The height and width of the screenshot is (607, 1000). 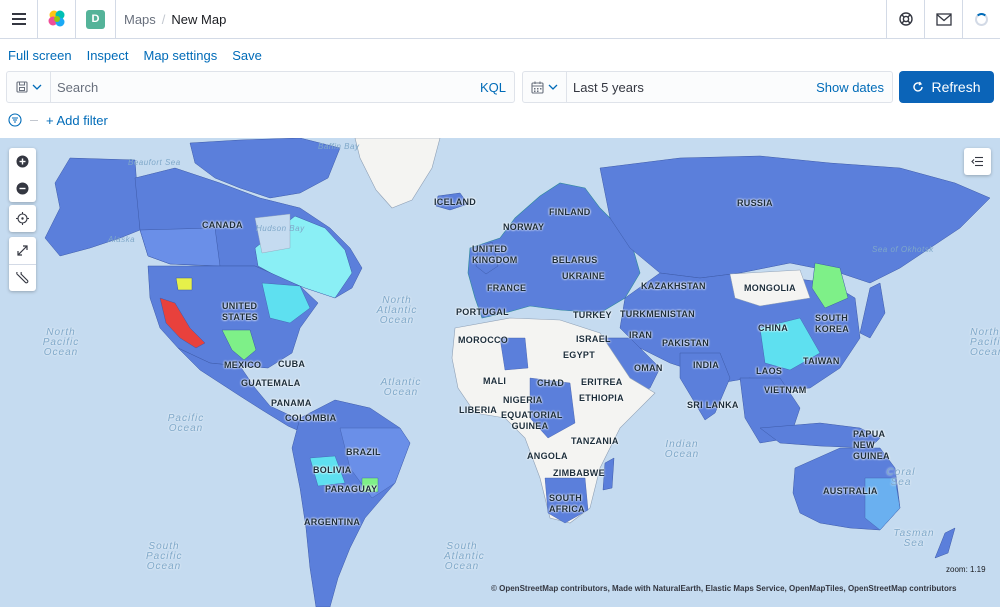 I want to click on query-language-toggle: KQL, so click(x=497, y=87).